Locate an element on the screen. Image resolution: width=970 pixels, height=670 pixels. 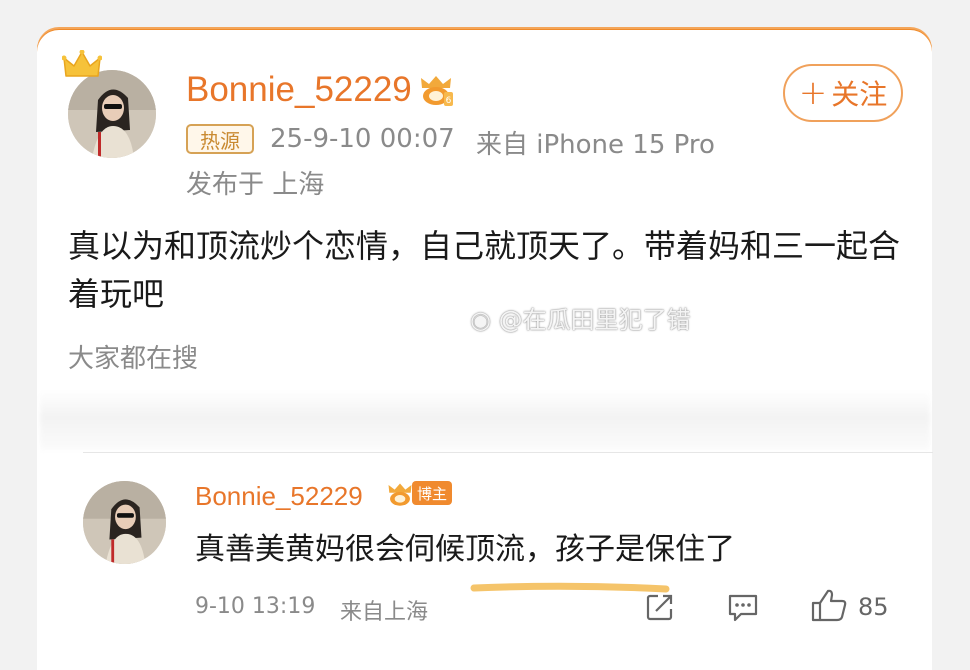
vip-badge-icon: 6 is located at coordinates (437, 91).